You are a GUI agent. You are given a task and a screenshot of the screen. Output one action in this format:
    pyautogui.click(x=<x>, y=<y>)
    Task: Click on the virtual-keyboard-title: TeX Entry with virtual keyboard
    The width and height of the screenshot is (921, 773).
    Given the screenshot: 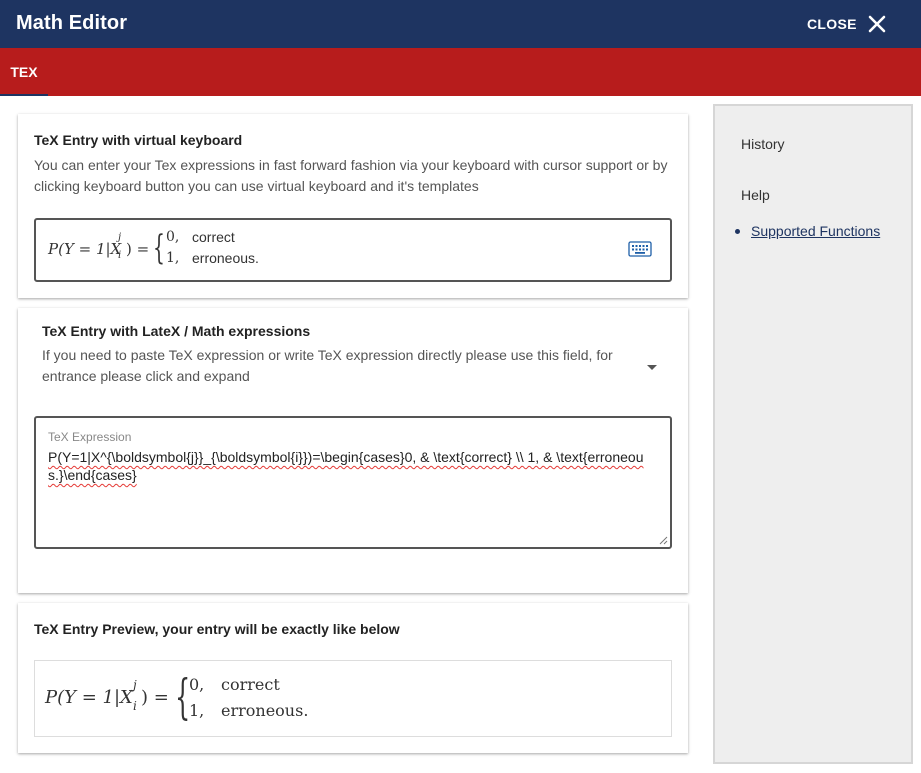 What is the action you would take?
    pyautogui.click(x=138, y=140)
    